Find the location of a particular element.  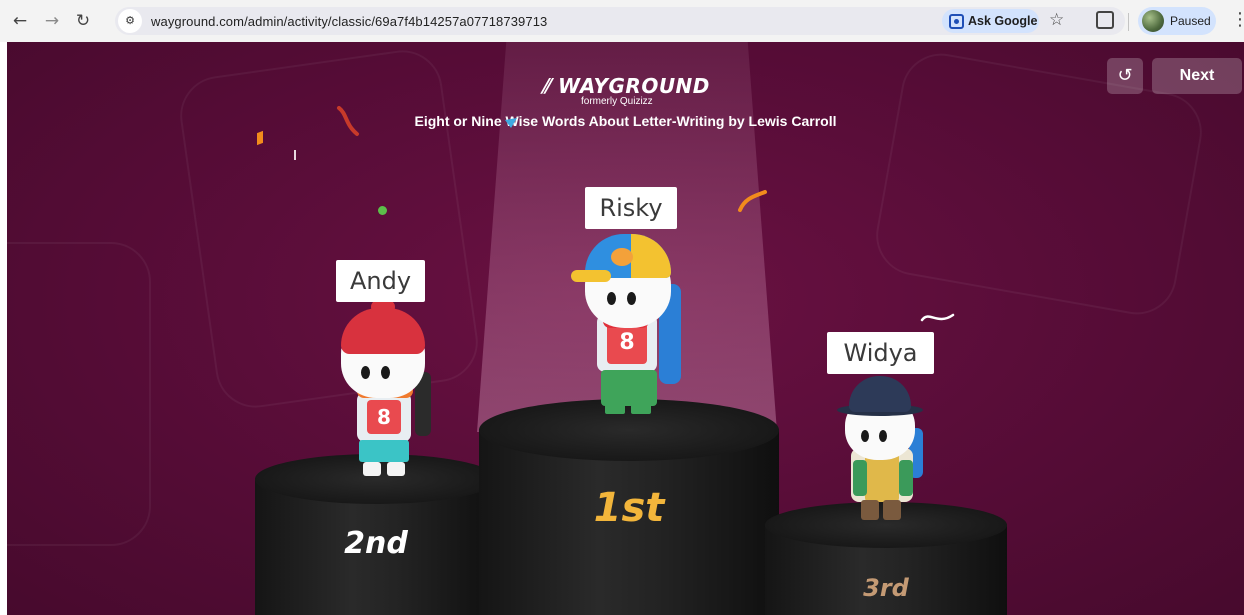

back-arrow-icon: ← is located at coordinates (20, 21).